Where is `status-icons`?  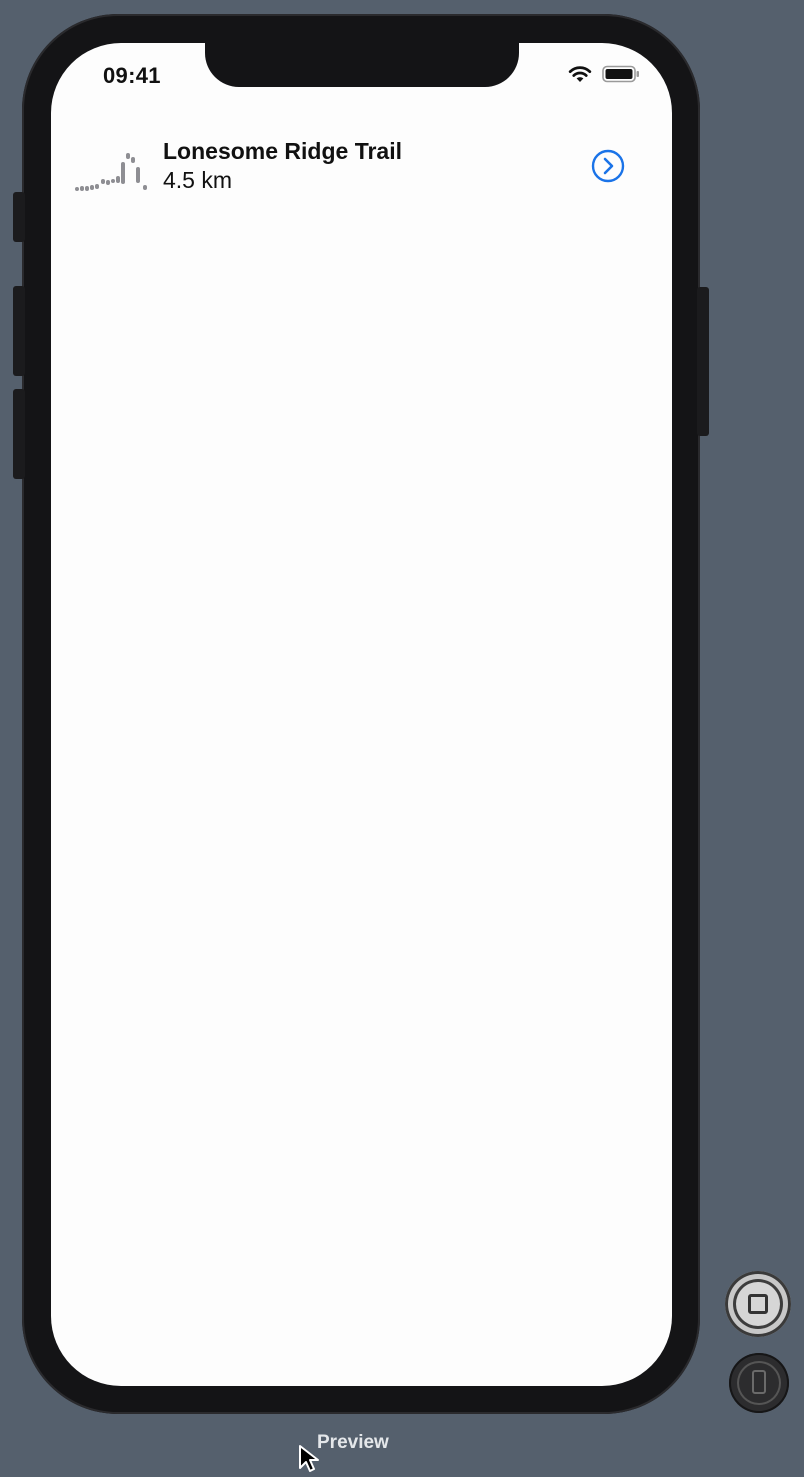 status-icons is located at coordinates (604, 76).